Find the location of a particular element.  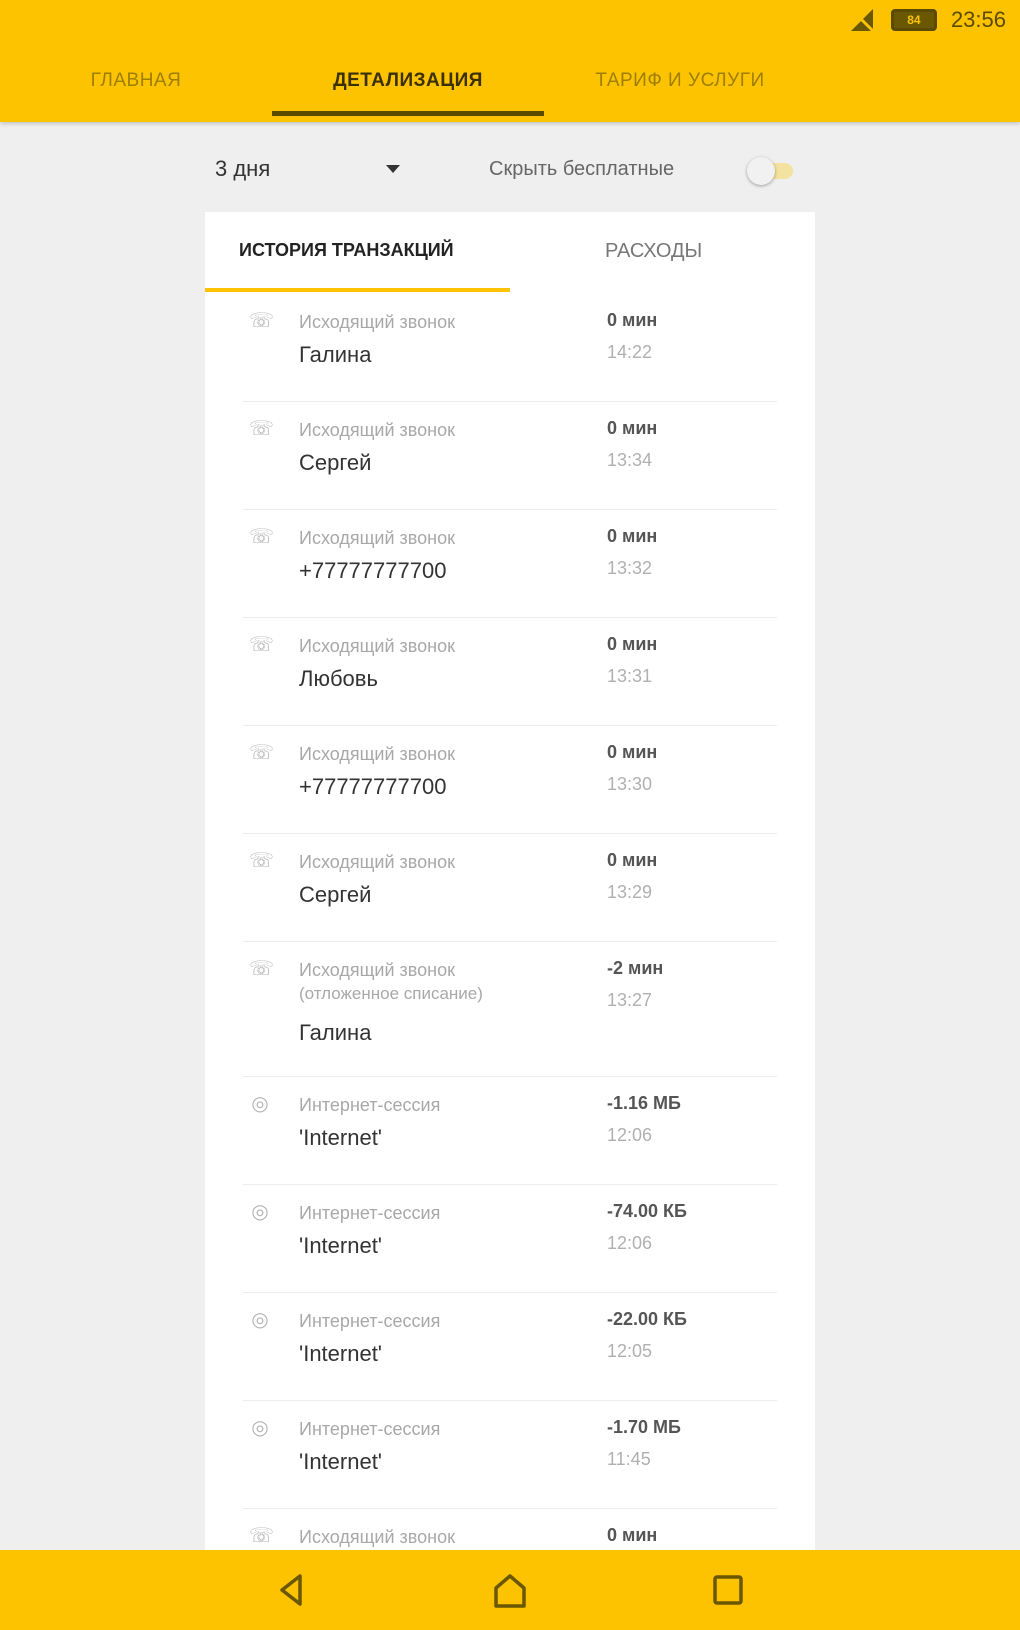

transaction-amount: -1.70 МБ is located at coordinates (644, 1427).